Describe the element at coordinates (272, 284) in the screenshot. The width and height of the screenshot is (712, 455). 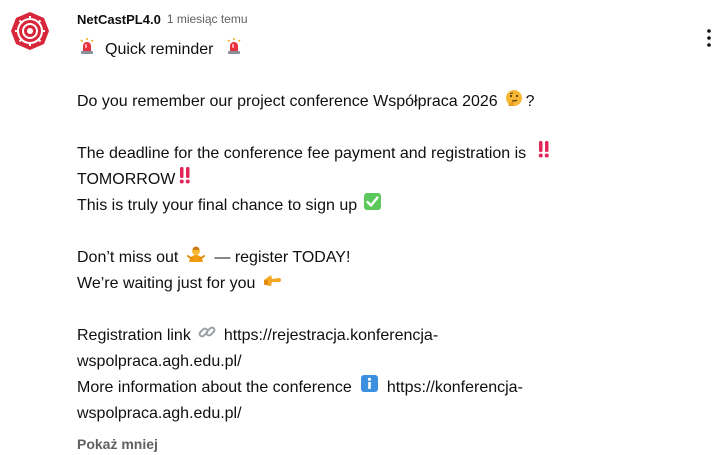
I see `backhand-index-pointing-icon` at that location.